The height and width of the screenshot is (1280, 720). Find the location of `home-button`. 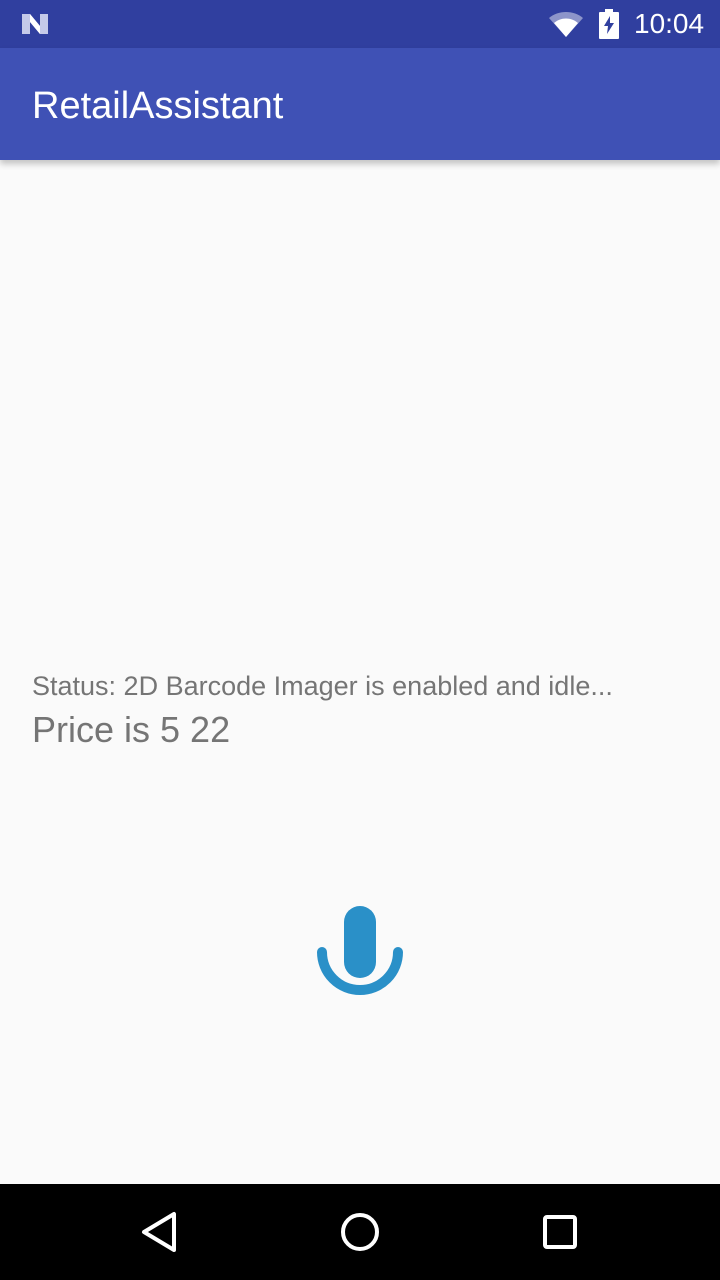

home-button is located at coordinates (360, 1232).